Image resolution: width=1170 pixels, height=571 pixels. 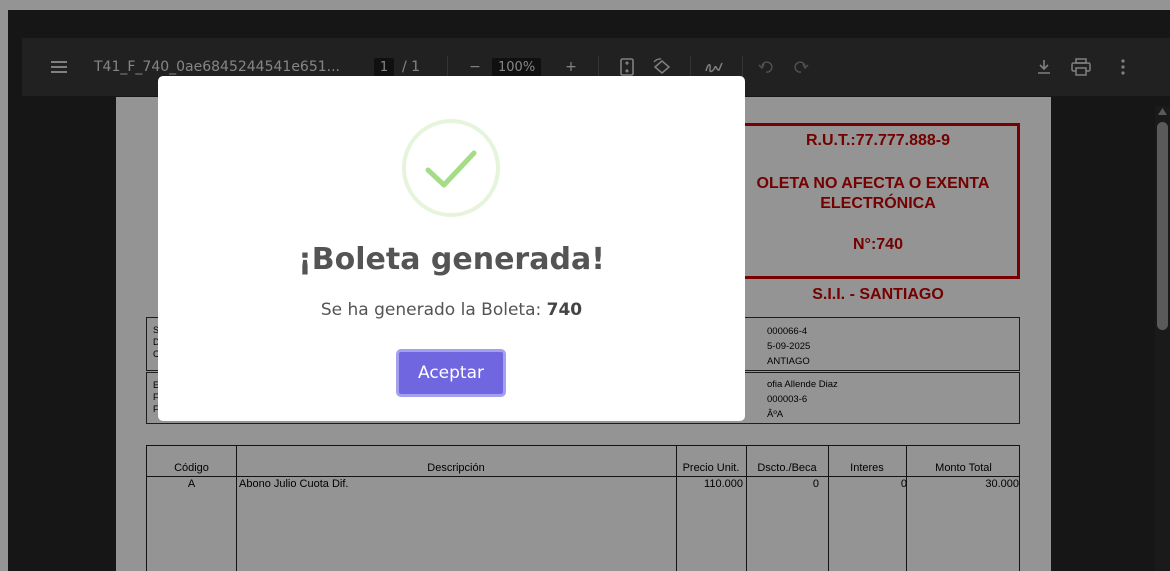 I want to click on accept-button: Aceptar, so click(x=451, y=373).